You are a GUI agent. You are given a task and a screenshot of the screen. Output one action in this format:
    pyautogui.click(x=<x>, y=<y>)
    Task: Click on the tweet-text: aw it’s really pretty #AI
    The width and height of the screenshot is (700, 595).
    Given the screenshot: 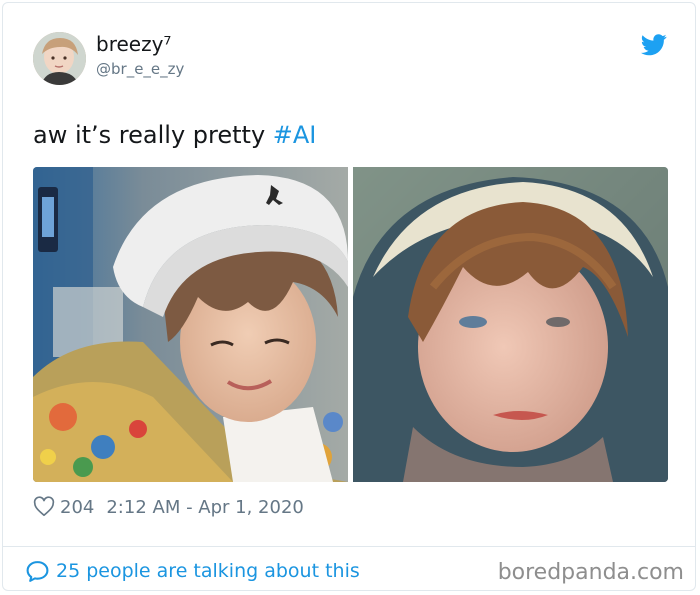 What is the action you would take?
    pyautogui.click(x=174, y=135)
    